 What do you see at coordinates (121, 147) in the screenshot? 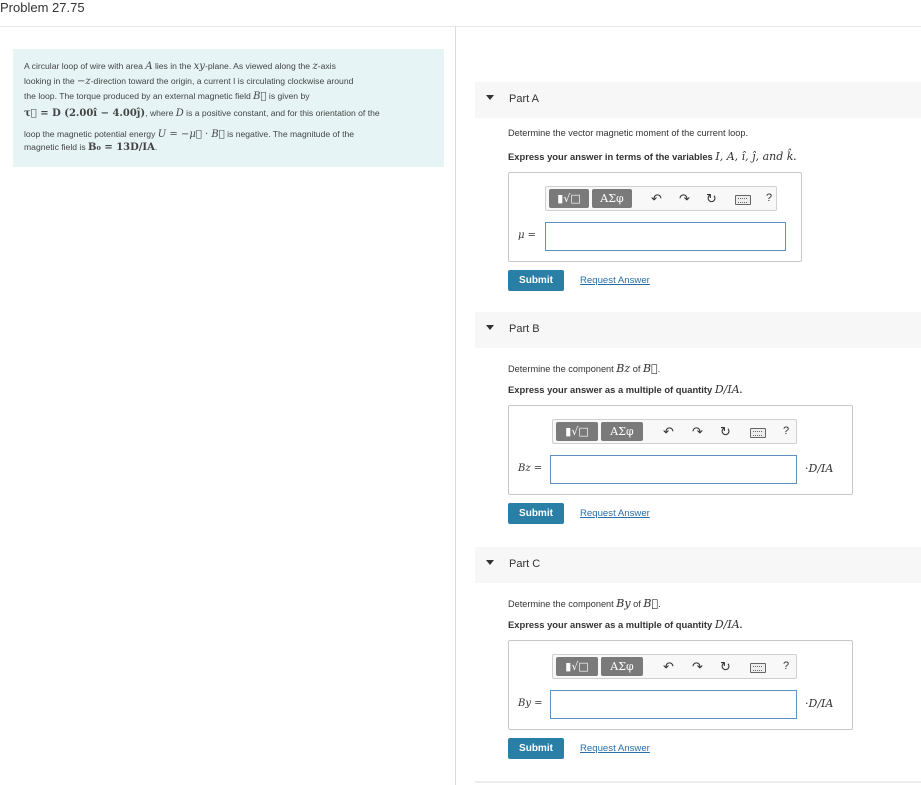
I see `field-magnitude-expression: B₀ = 13D/IA` at bounding box center [121, 147].